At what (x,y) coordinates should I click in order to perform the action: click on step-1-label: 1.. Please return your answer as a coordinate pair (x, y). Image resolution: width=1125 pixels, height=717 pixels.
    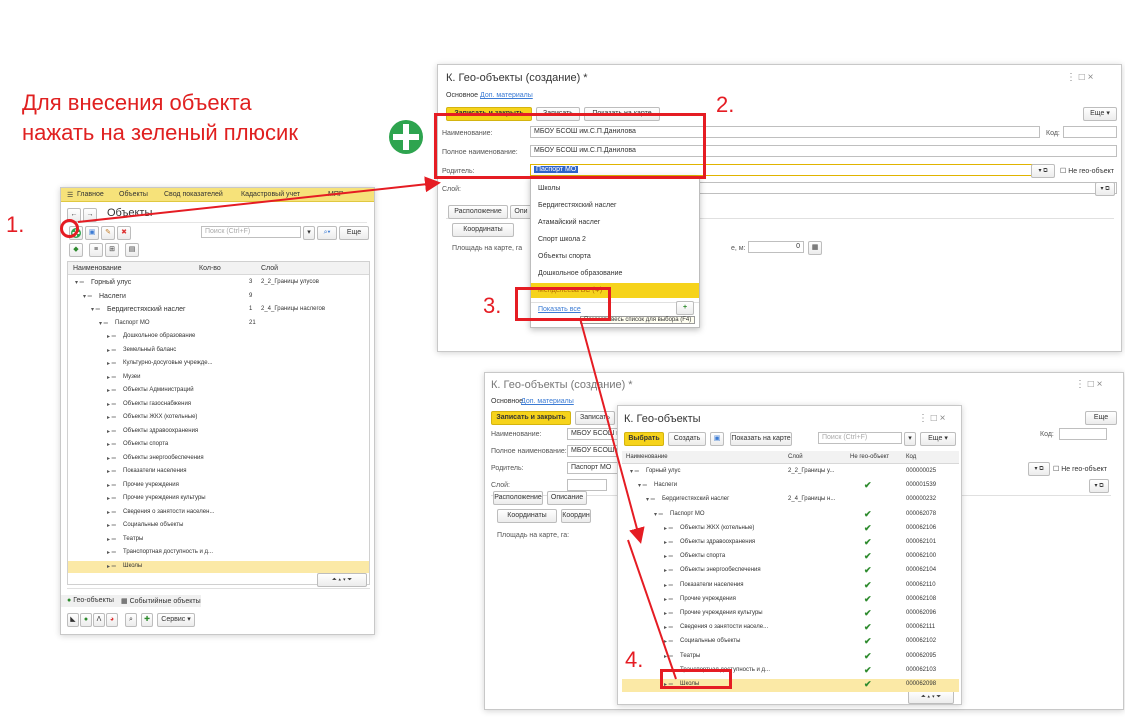
    Looking at the image, I should click on (15, 224).